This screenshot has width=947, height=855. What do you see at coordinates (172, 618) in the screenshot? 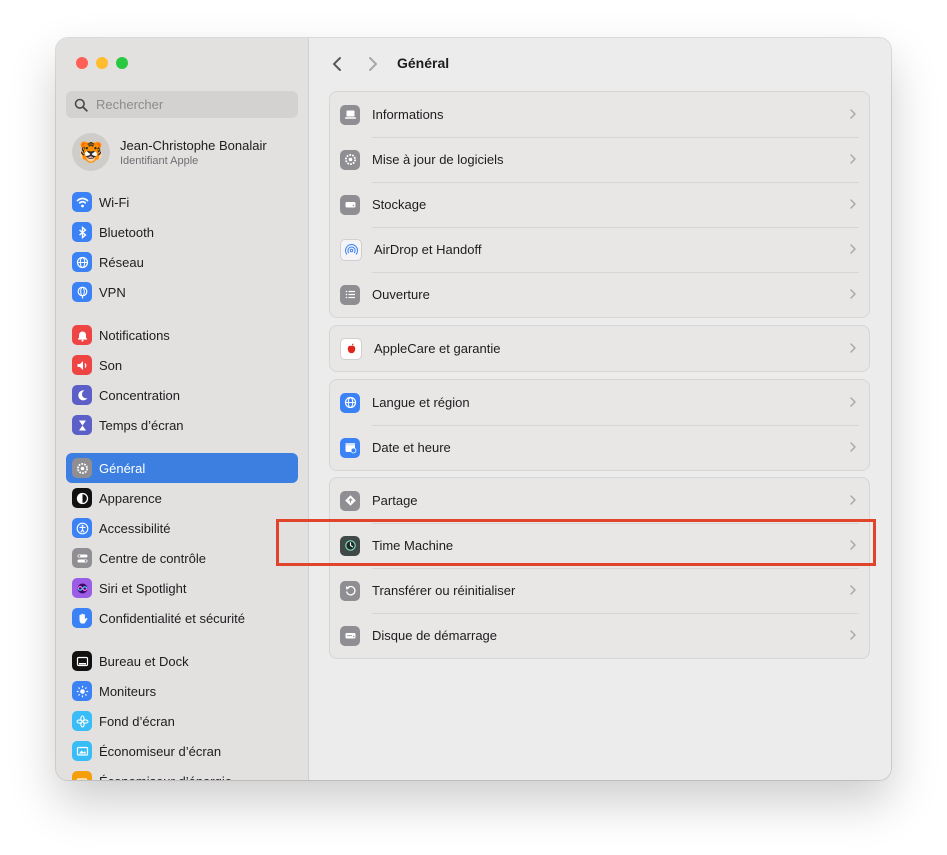
I see `sidebar-item-label: Confidentialité et sécurité` at bounding box center [172, 618].